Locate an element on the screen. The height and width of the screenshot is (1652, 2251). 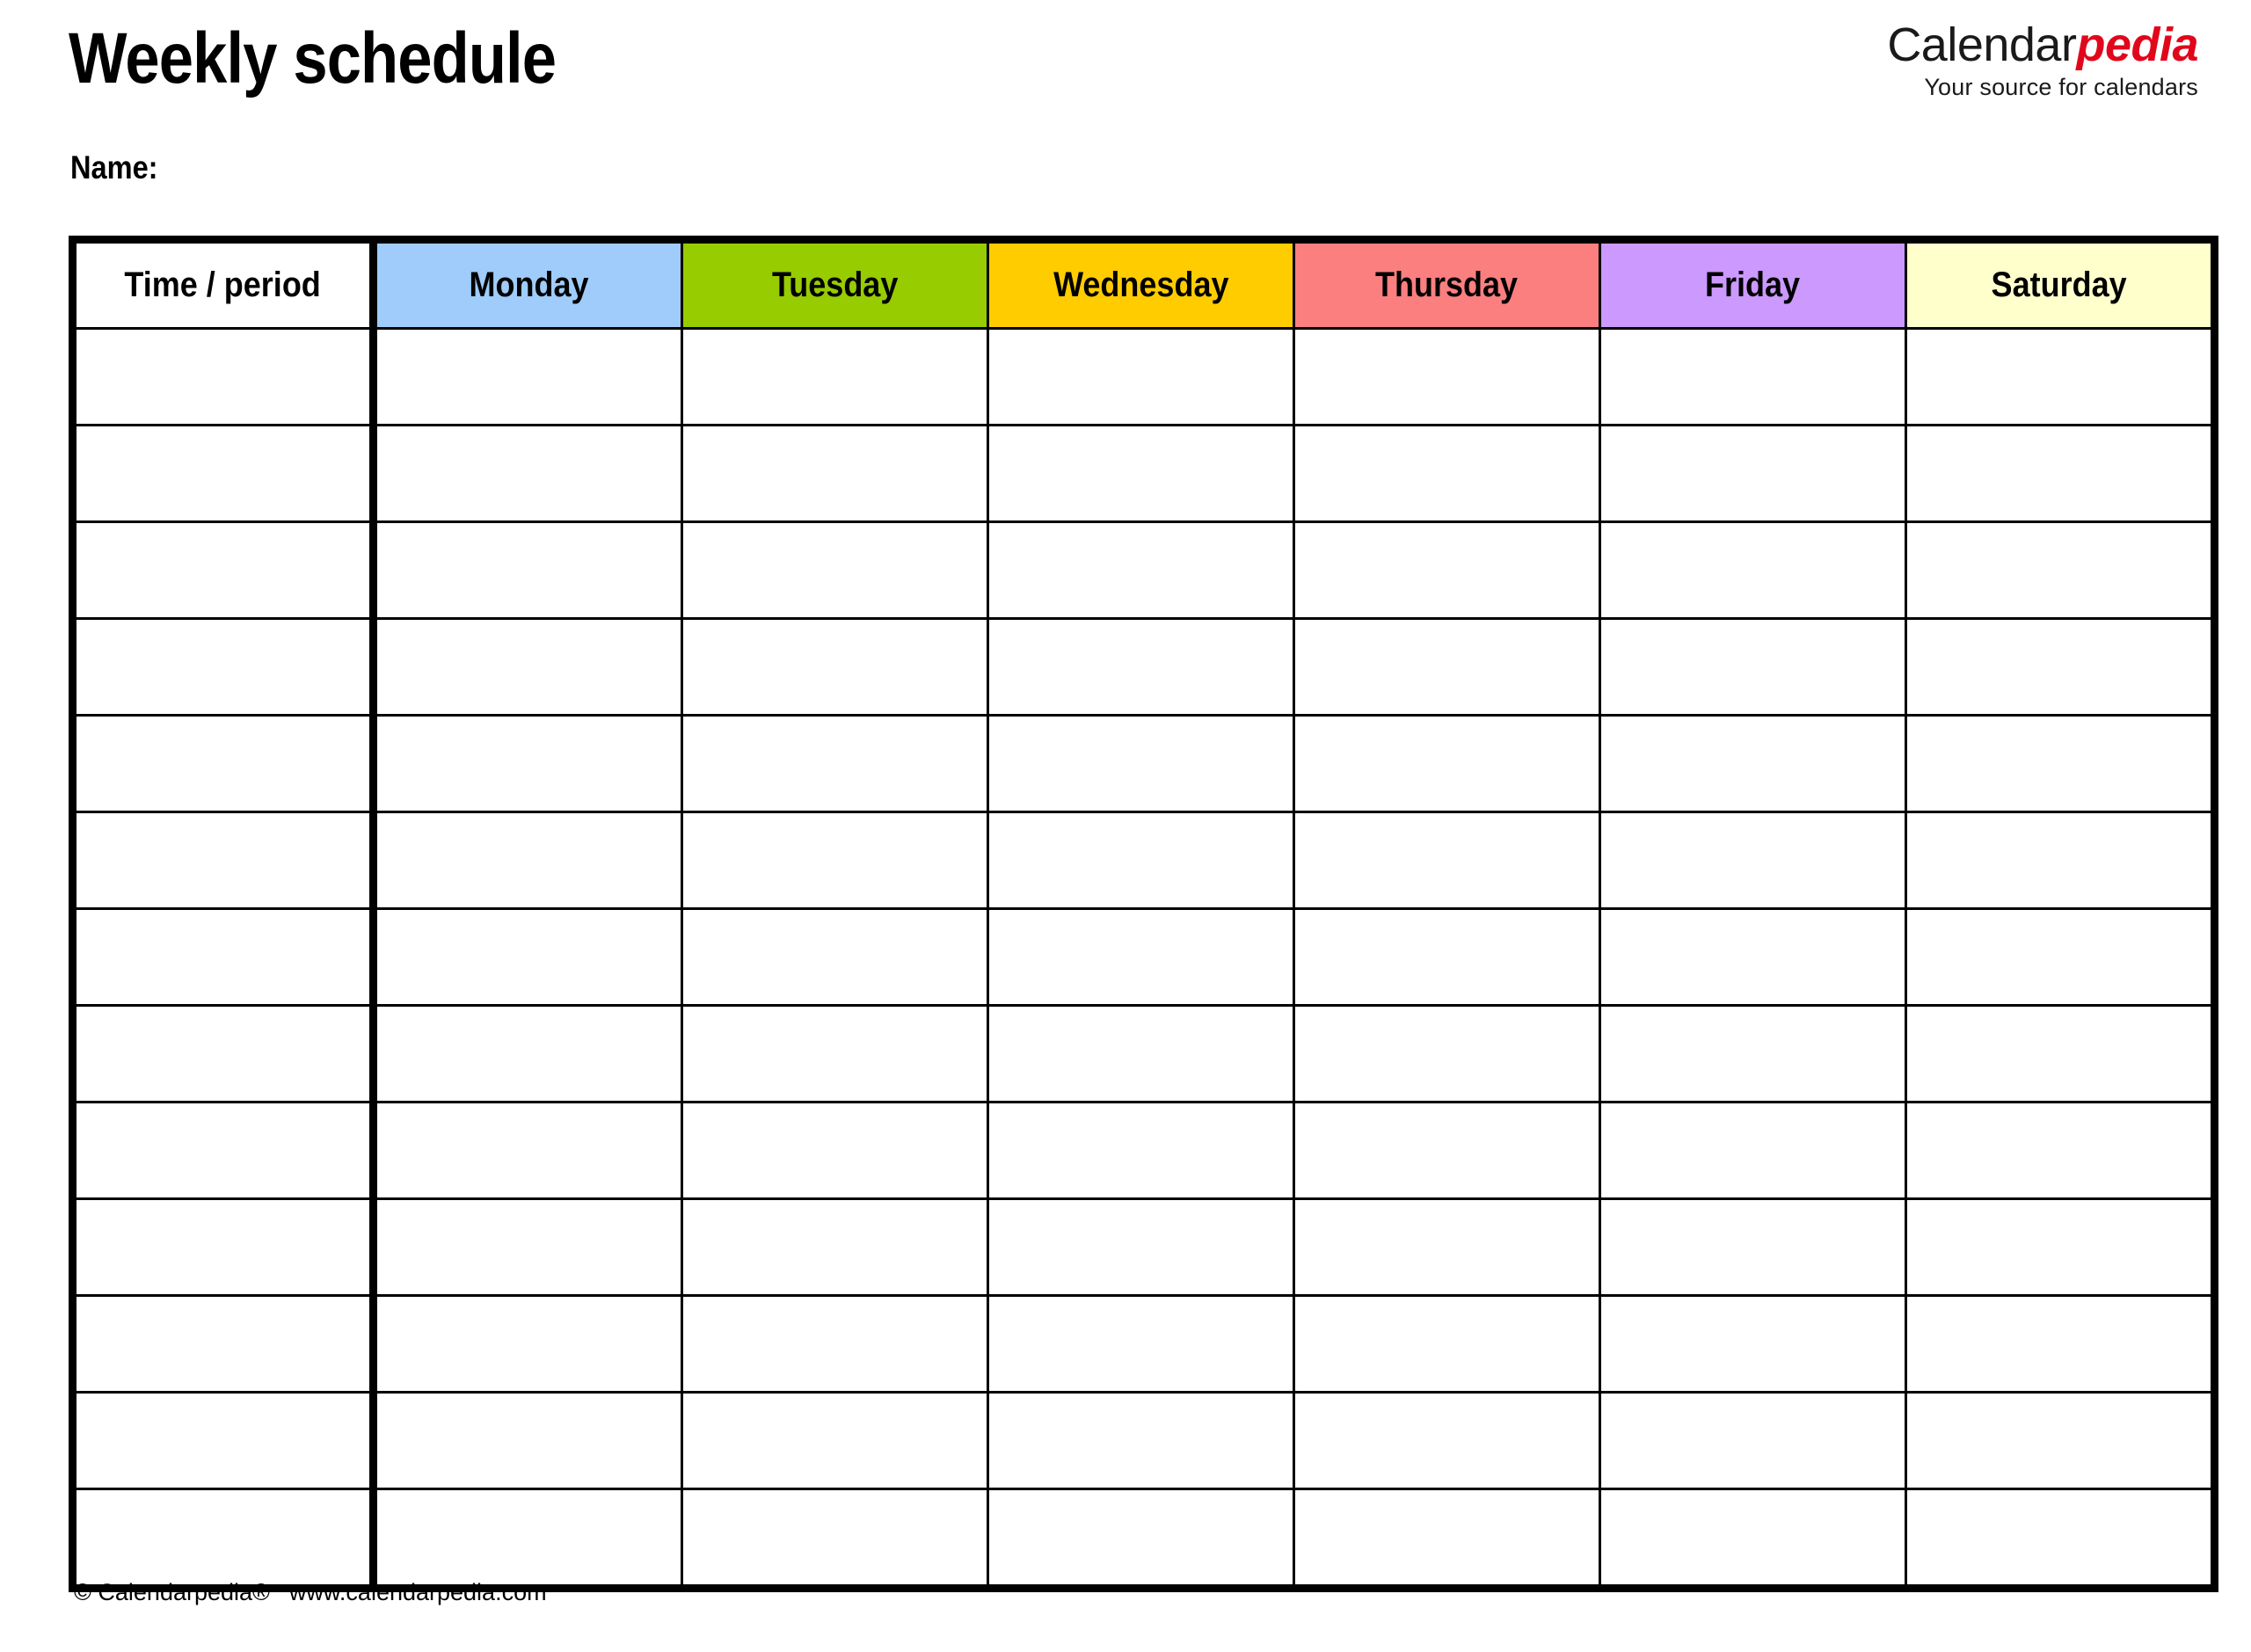
column-header-label: Saturday is located at coordinates (2059, 285).